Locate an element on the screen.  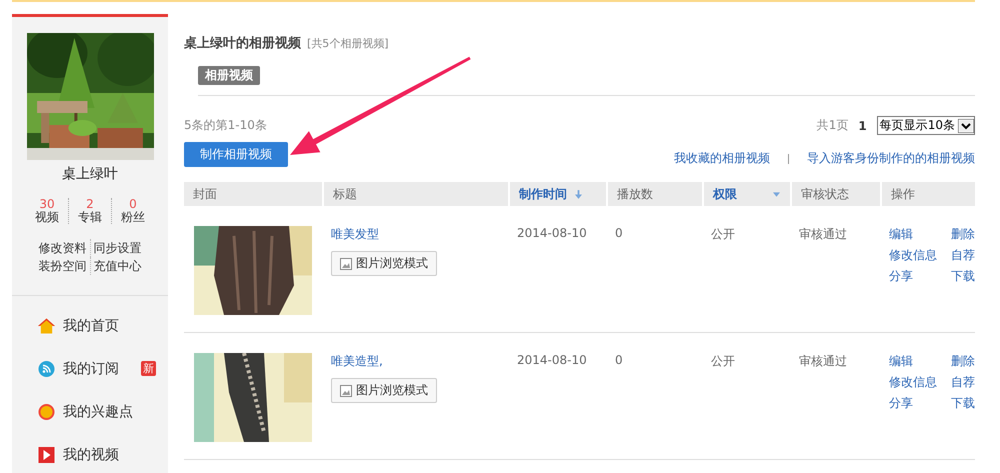
page-size-select: 每页显示10条 is located at coordinates (925, 125).